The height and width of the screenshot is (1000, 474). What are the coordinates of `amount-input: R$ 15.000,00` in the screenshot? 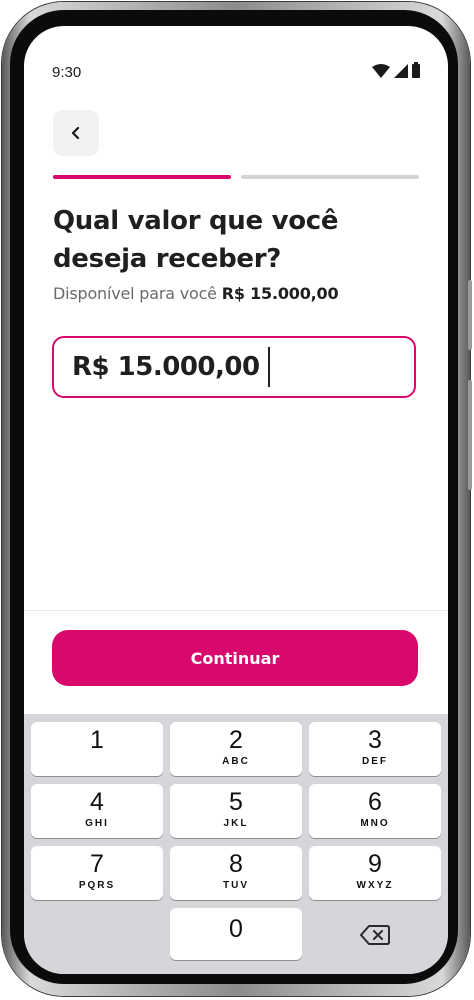 It's located at (234, 367).